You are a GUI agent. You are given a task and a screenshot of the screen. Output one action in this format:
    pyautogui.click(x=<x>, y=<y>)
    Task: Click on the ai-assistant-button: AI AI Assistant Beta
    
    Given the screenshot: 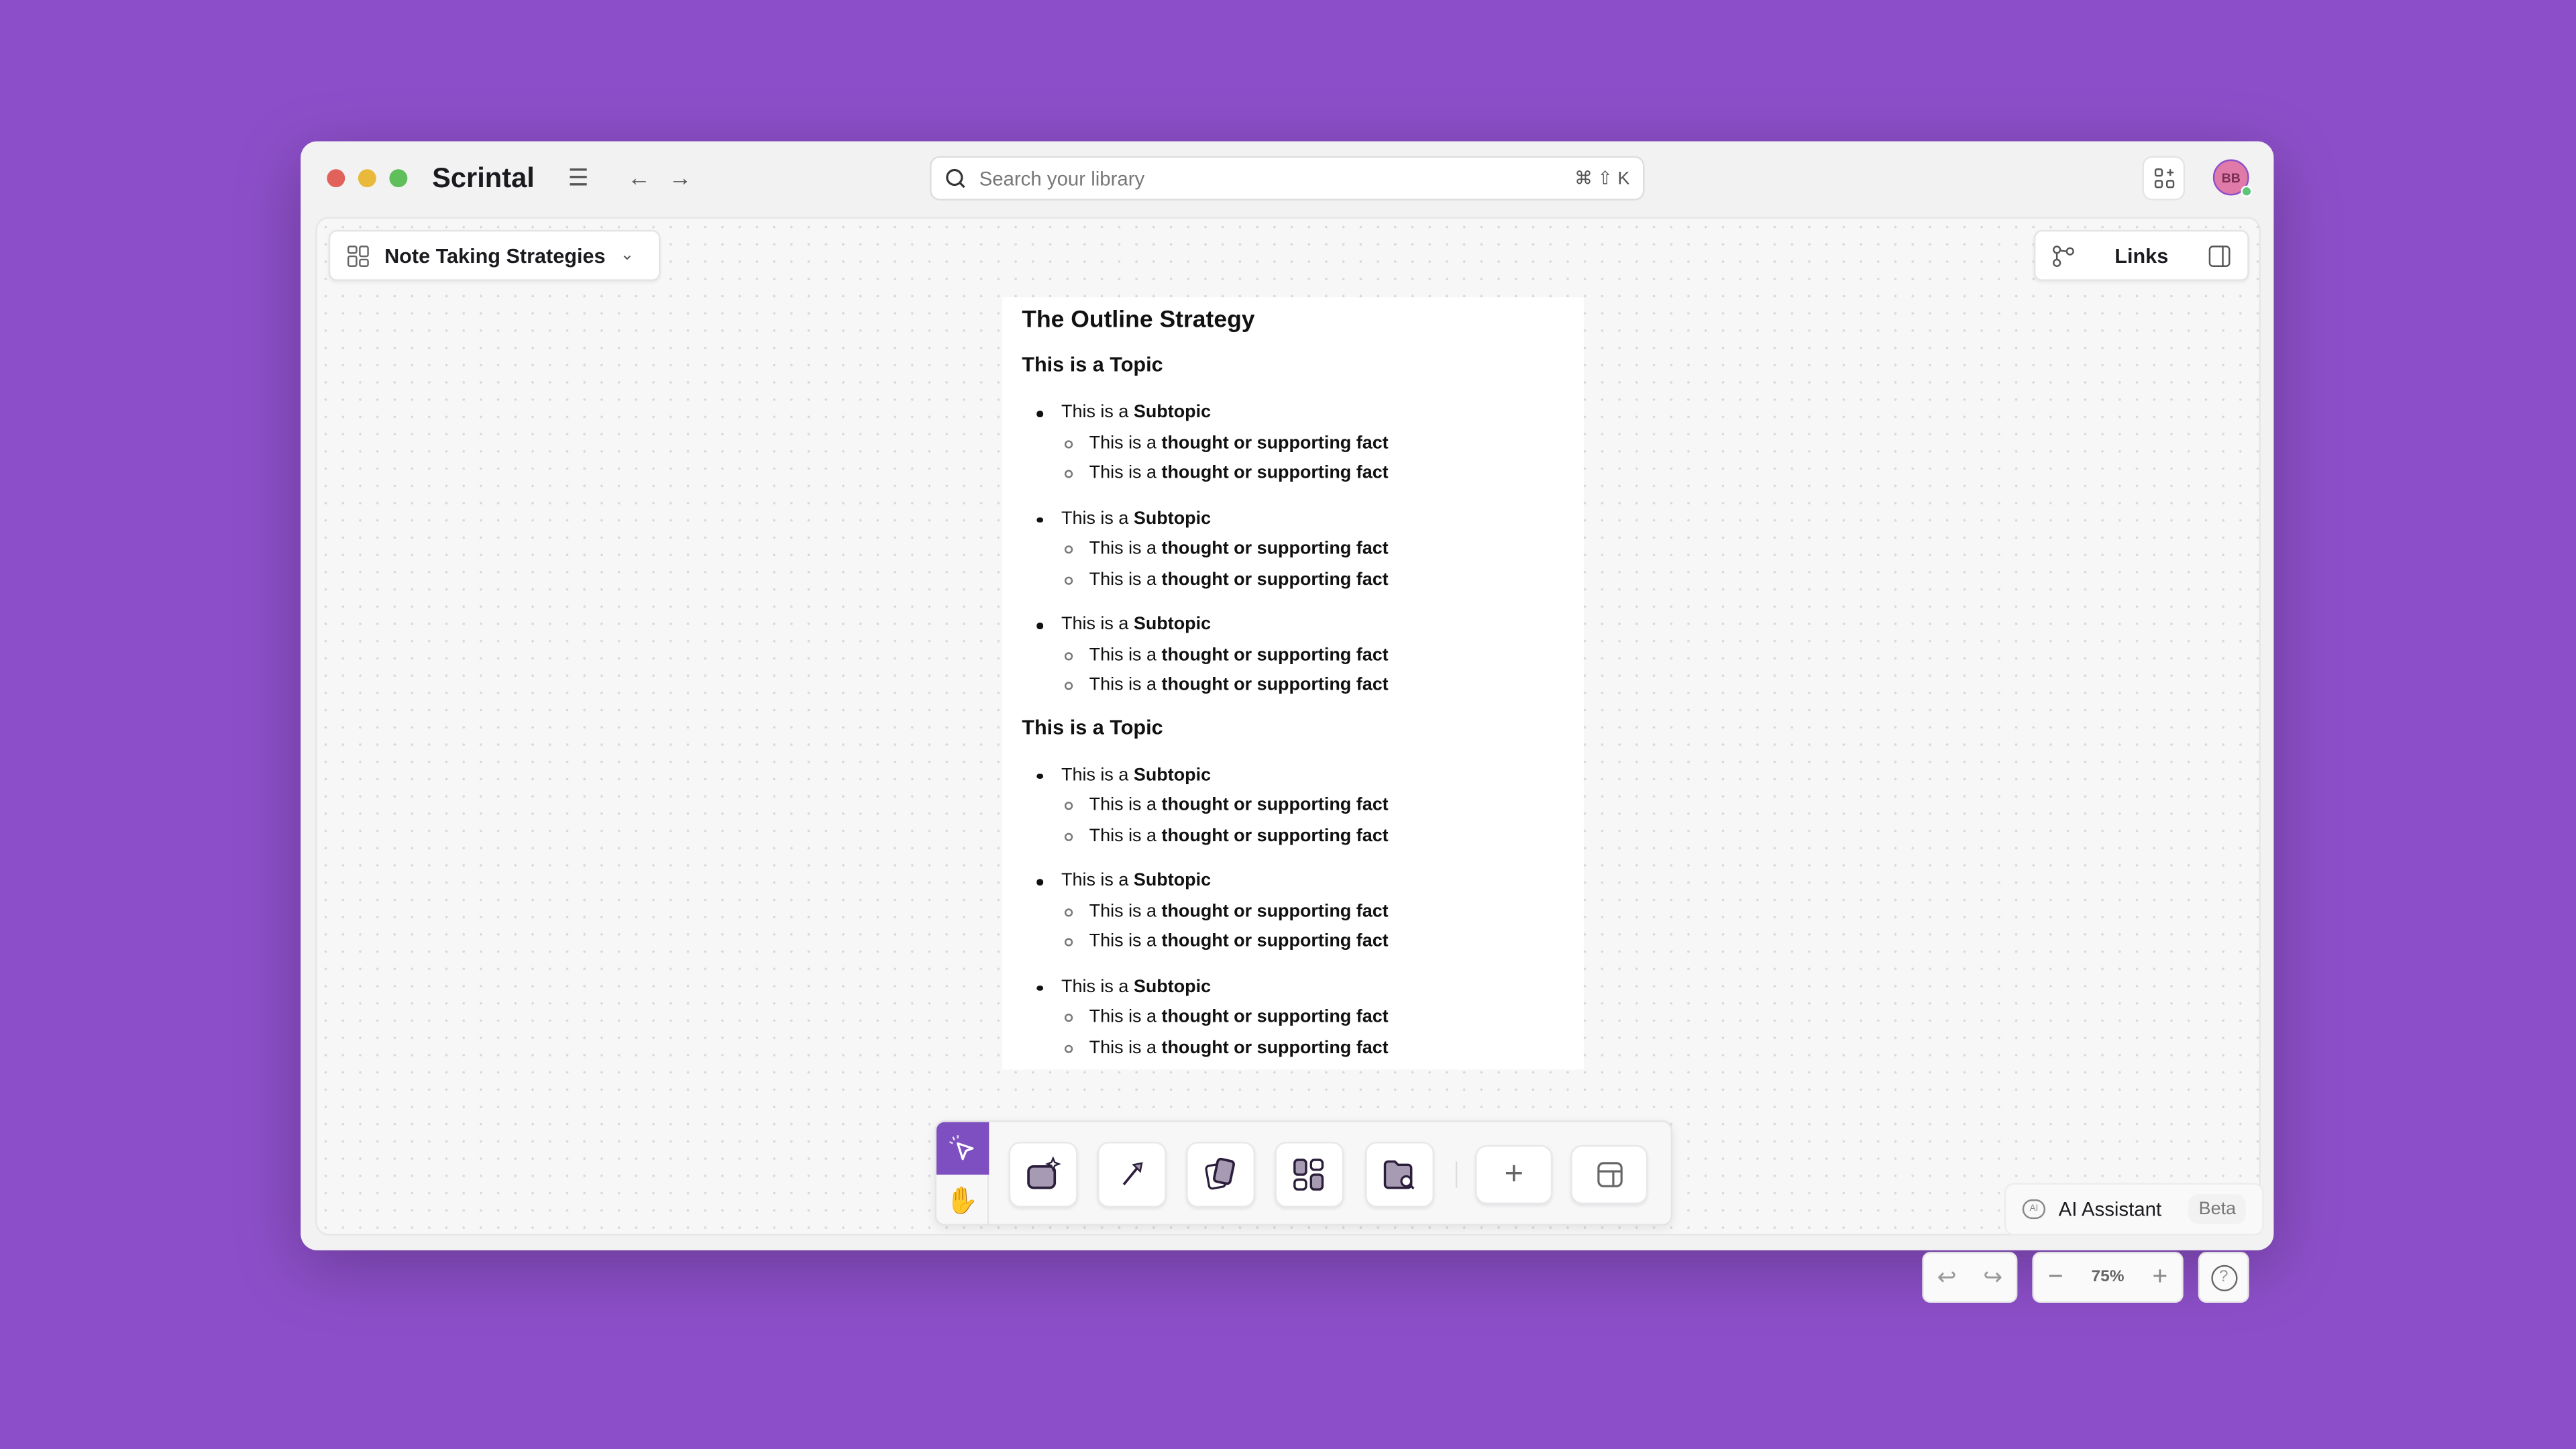 What is the action you would take?
    pyautogui.click(x=2134, y=1209)
    